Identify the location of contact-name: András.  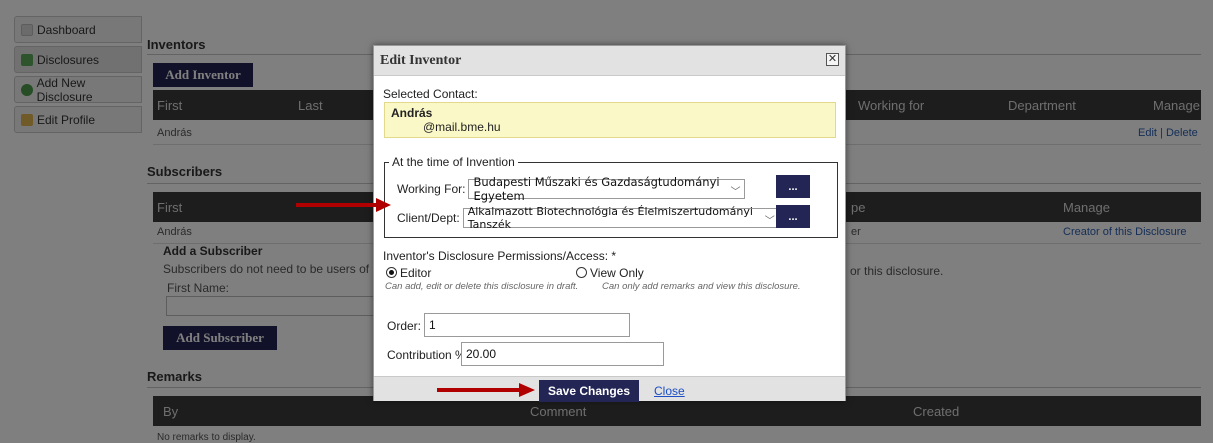
(412, 113).